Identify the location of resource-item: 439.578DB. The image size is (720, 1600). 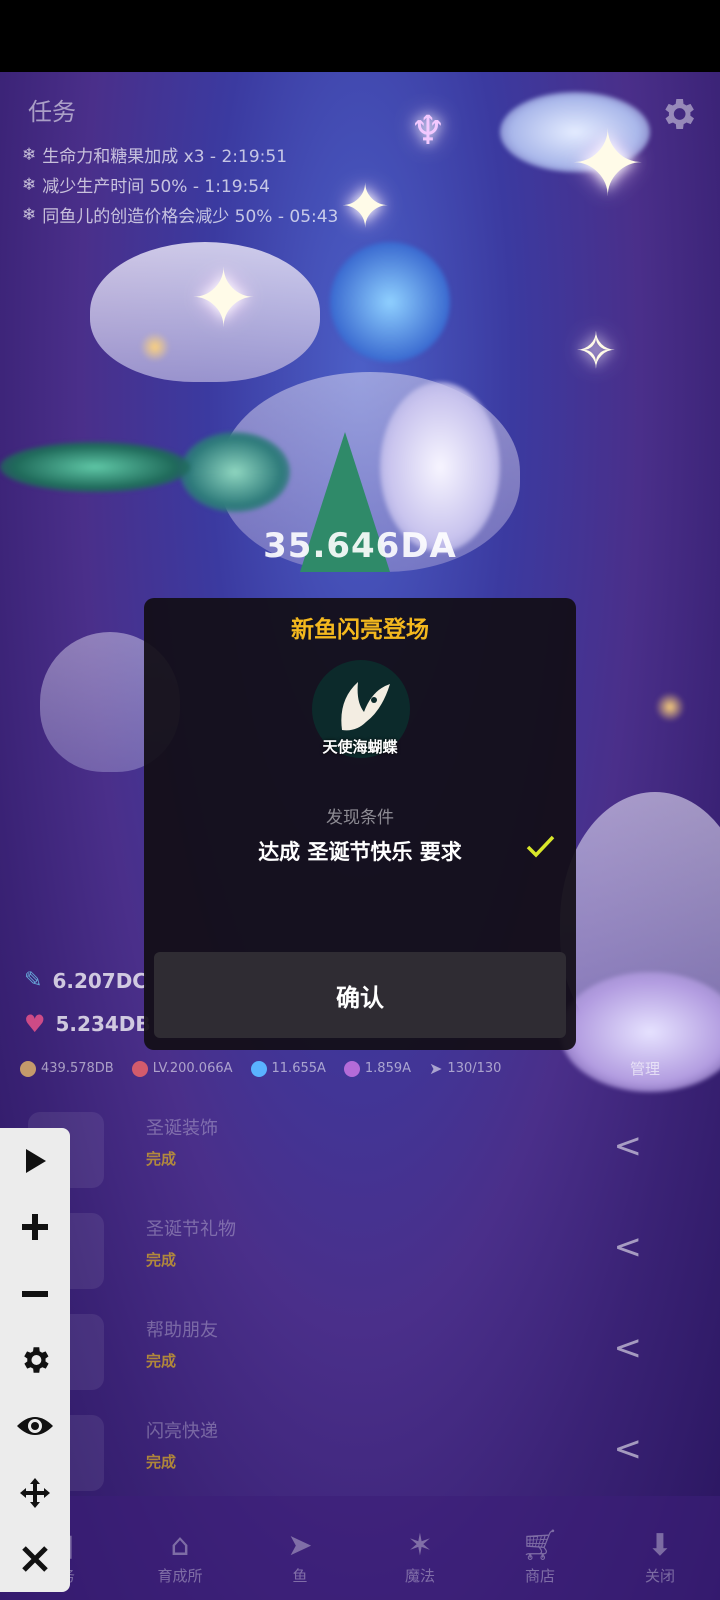
(67, 1068).